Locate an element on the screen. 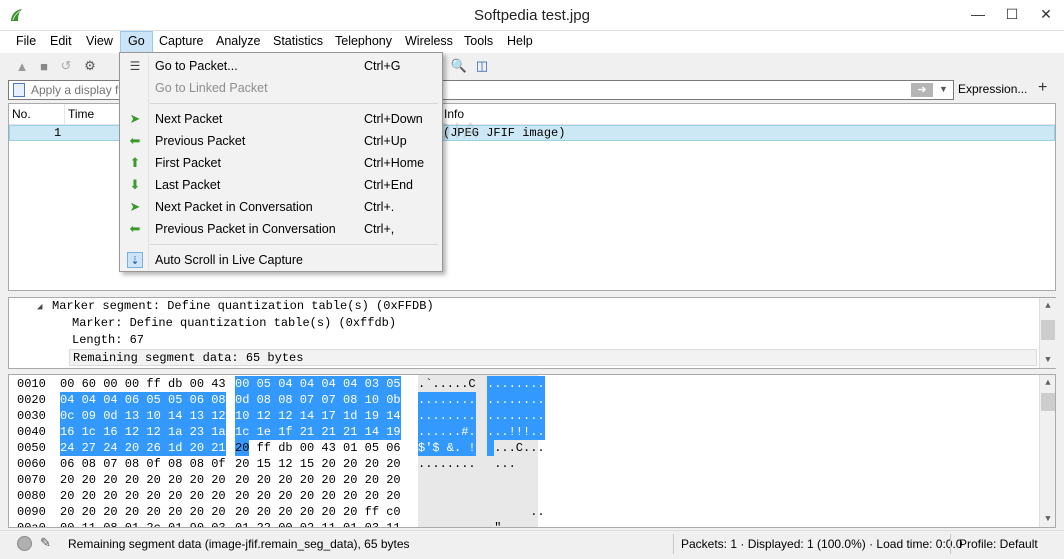  menu-item-next-packet: ➤ Next Packet Ctrl+Down is located at coordinates (281, 119).